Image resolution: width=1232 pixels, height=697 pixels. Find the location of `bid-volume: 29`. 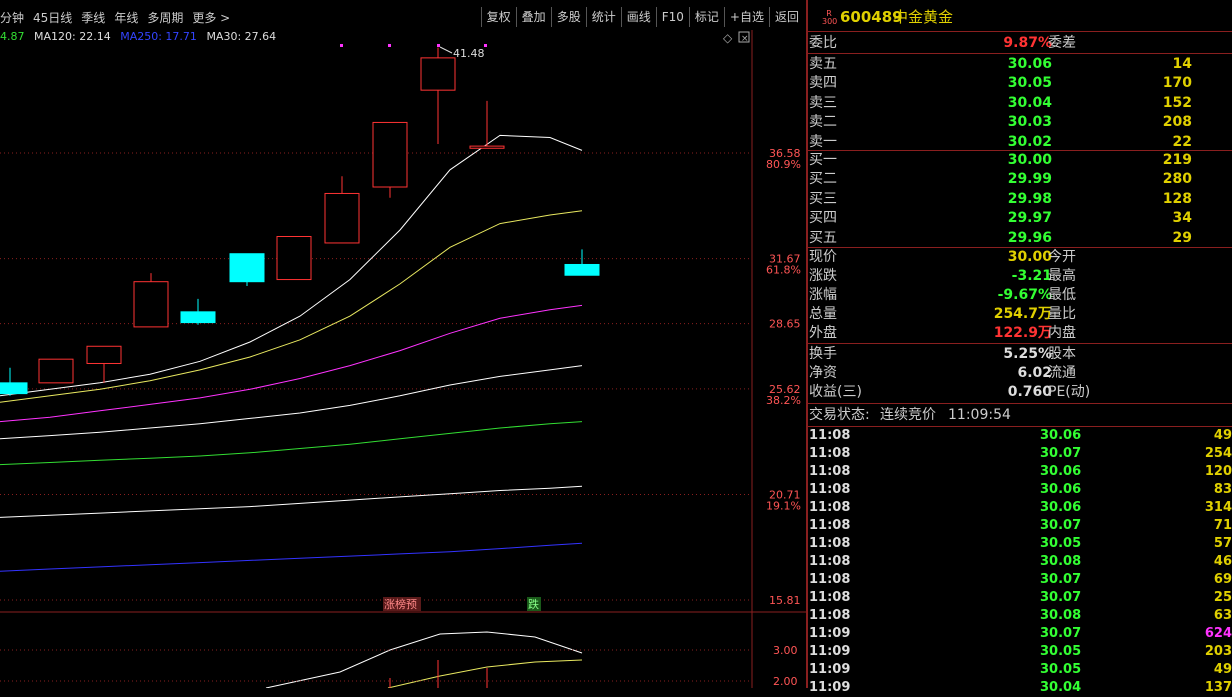

bid-volume: 29 is located at coordinates (1182, 237).